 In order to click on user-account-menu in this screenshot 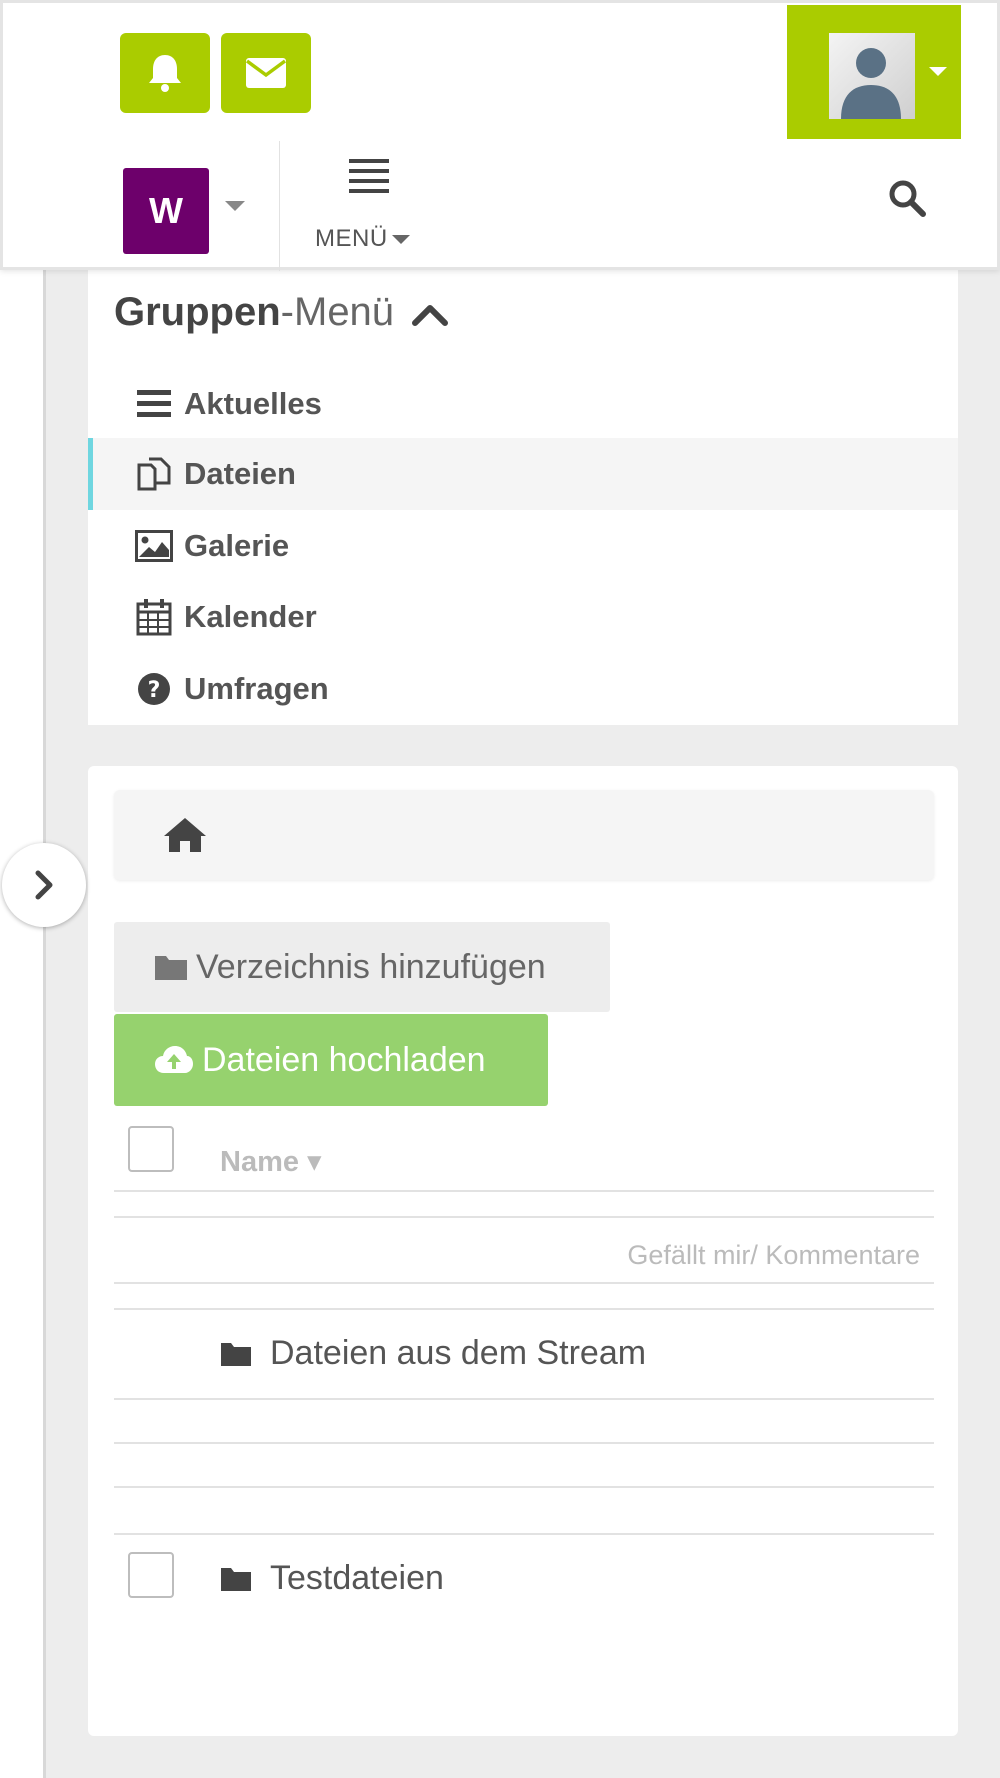, I will do `click(874, 72)`.